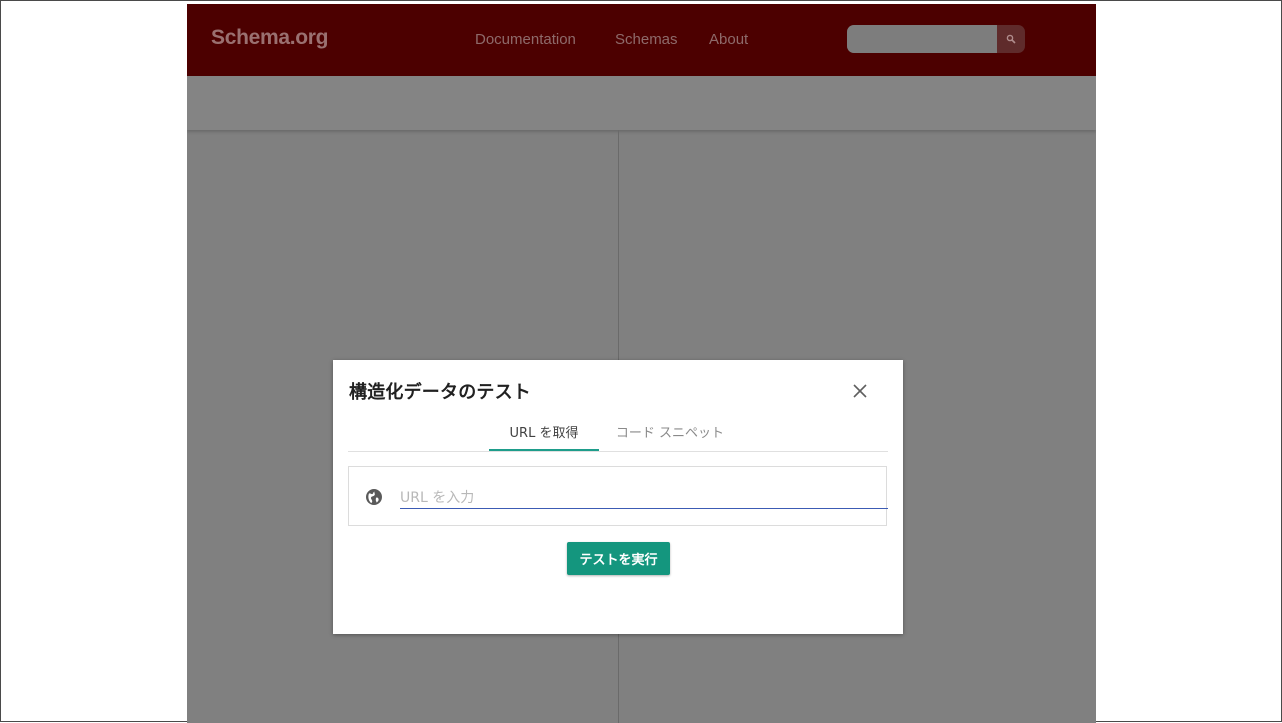  I want to click on search-input, so click(922, 39).